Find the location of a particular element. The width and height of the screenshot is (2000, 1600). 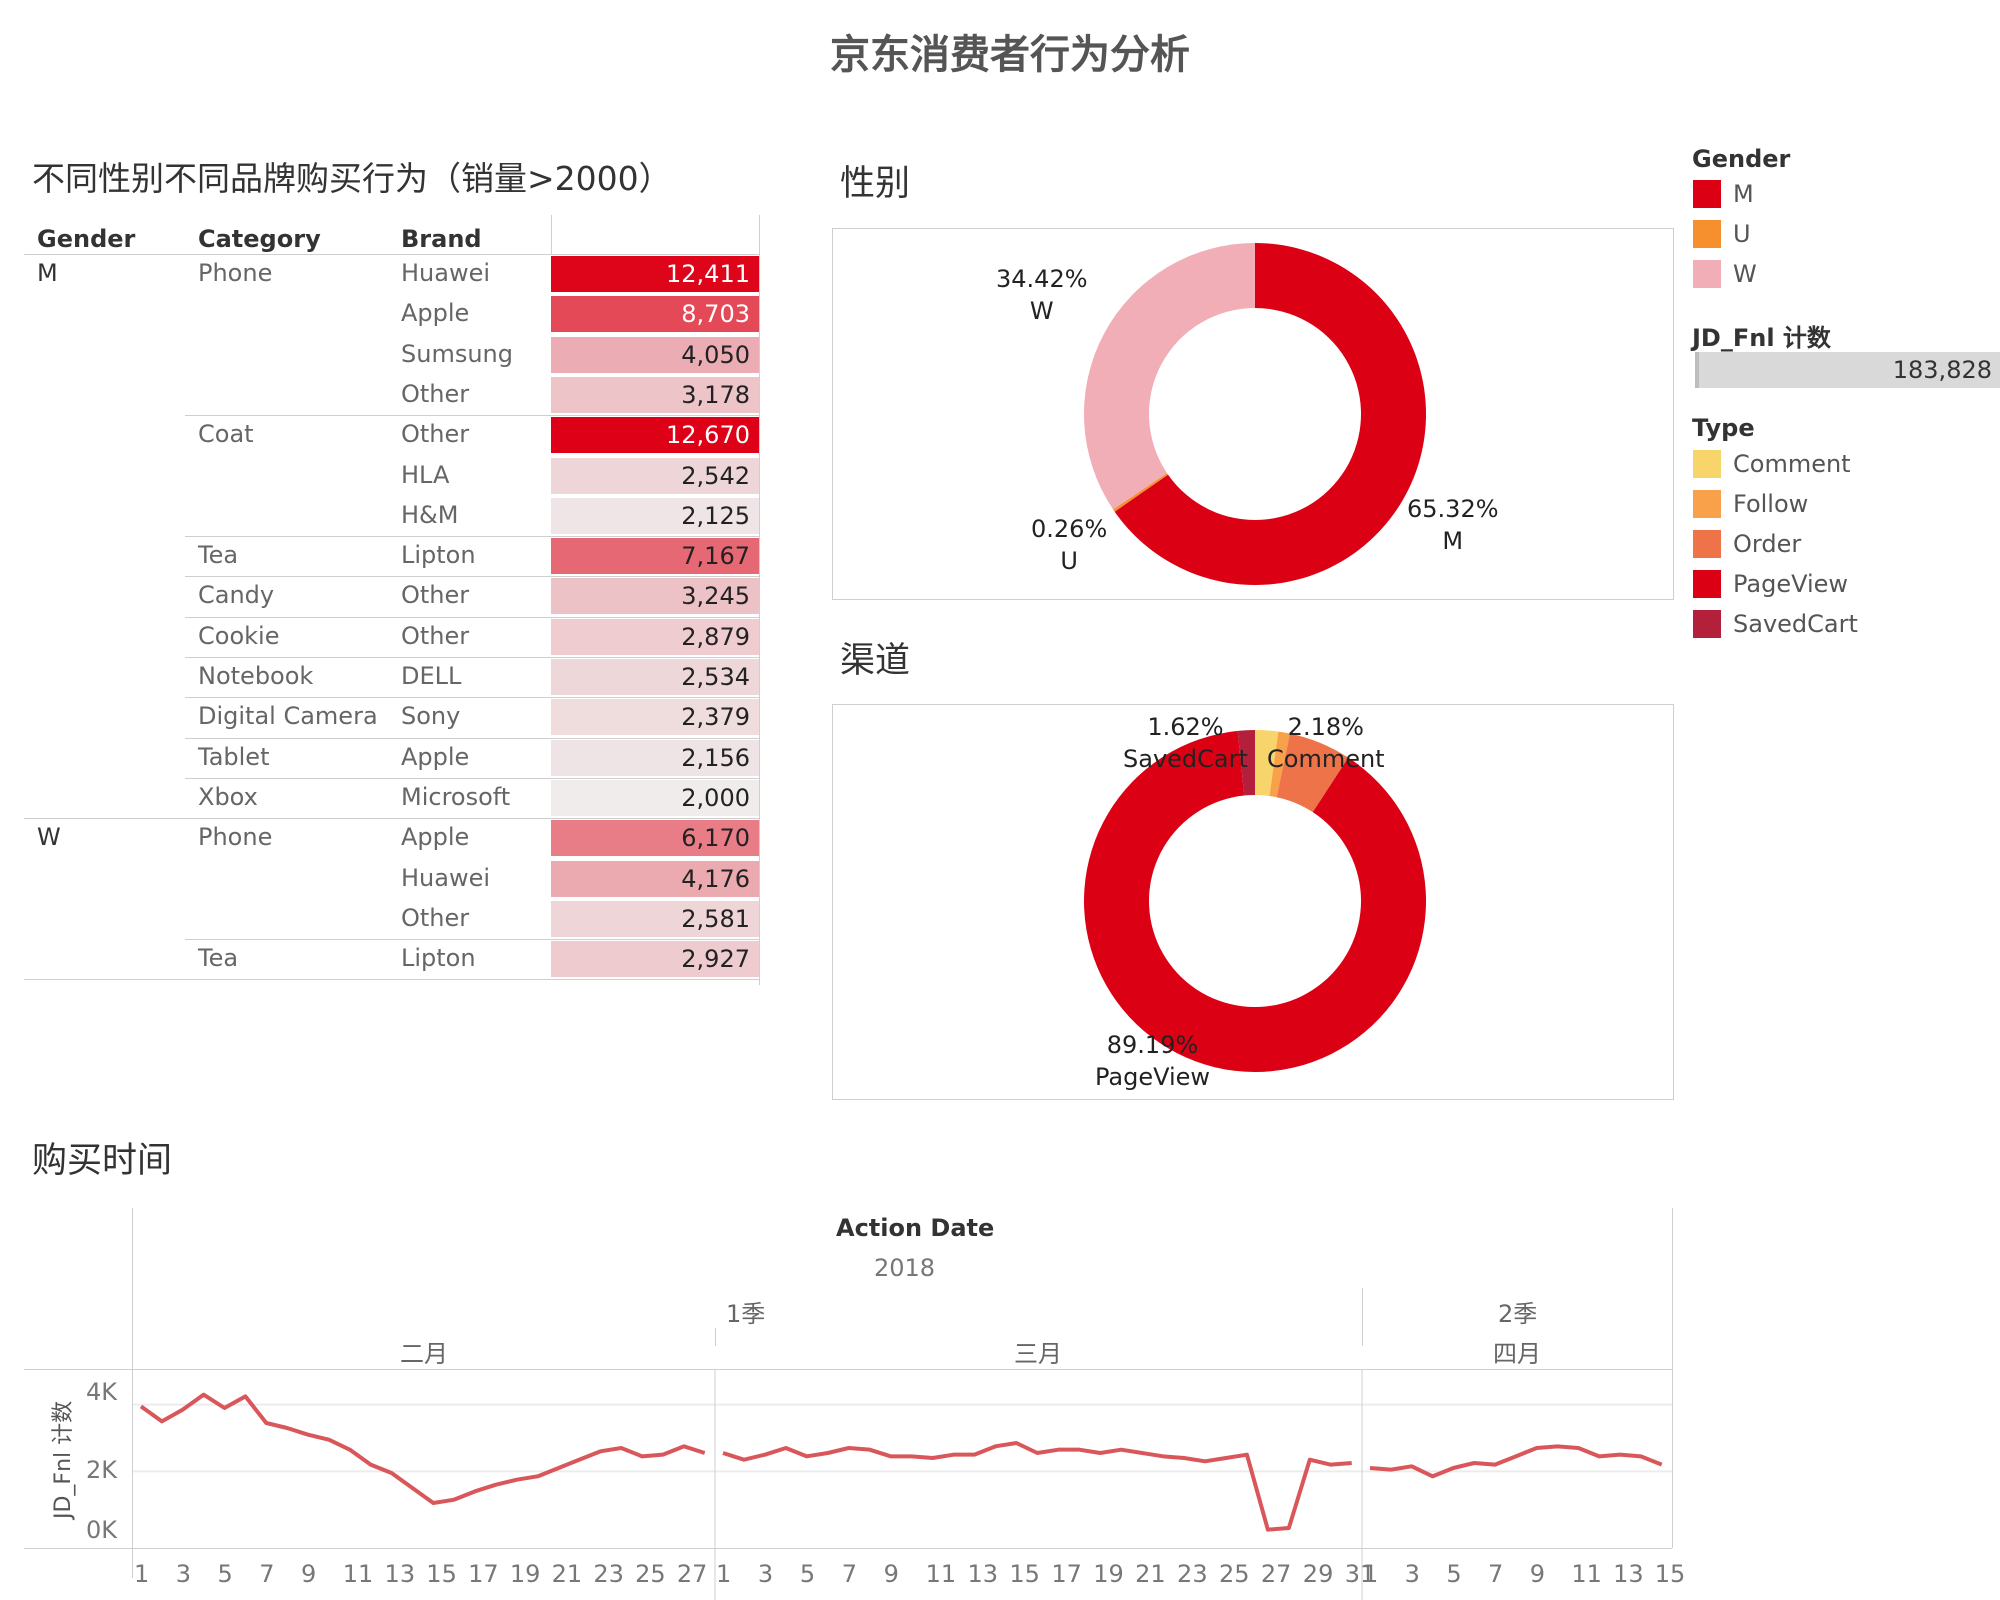

xtick-mar: 13 is located at coordinates (982, 1574).